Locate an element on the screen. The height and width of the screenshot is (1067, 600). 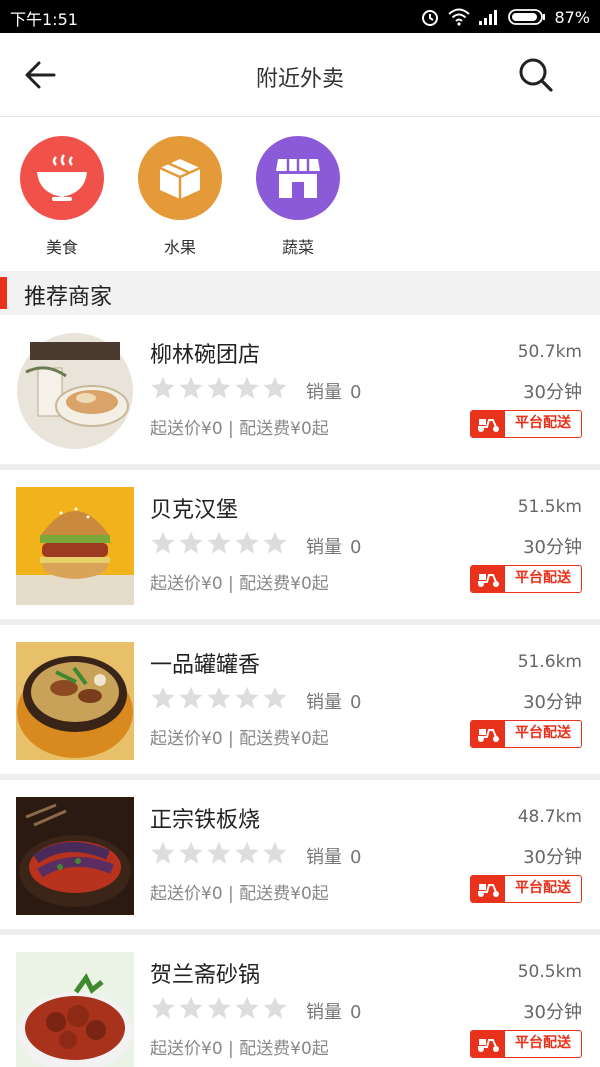
signal-icon is located at coordinates (488, 17).